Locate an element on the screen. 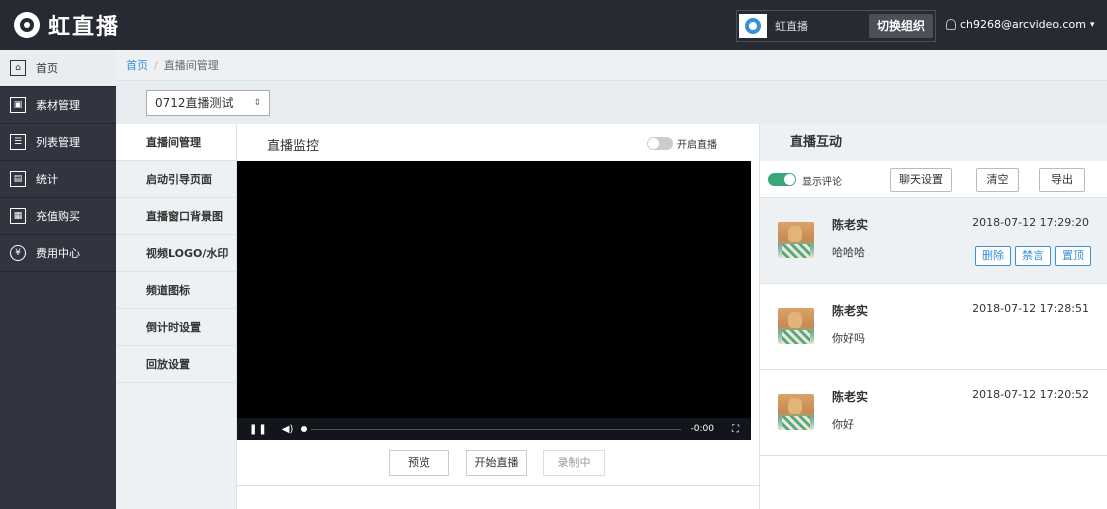  video-actions: 预览 开始直播 录制中 is located at coordinates (498, 463).